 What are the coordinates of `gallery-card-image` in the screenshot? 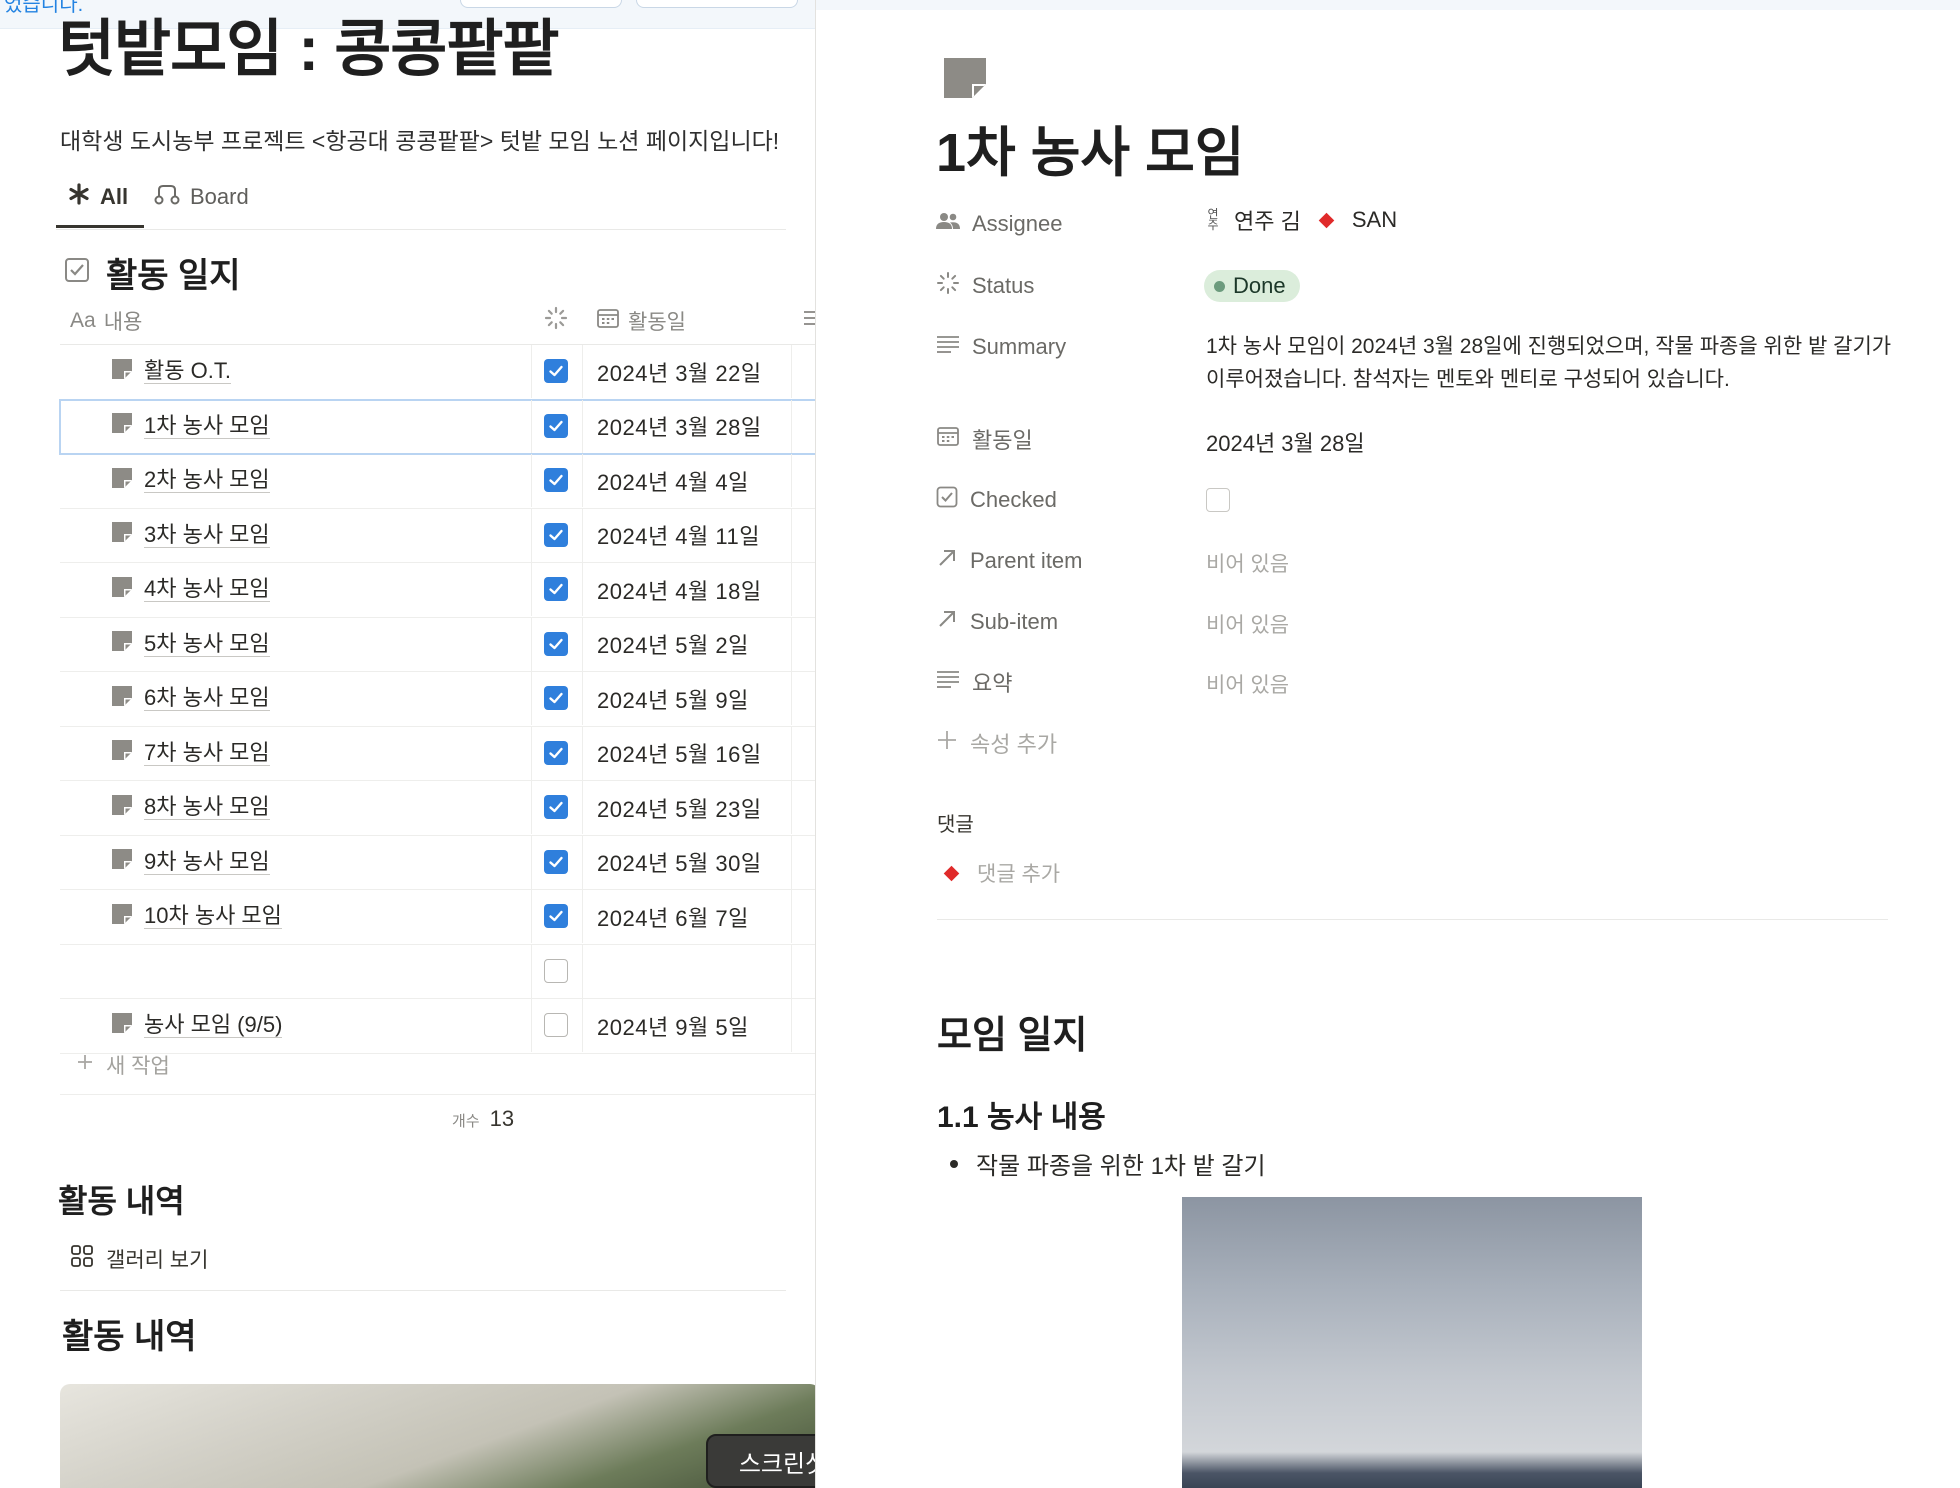 It's located at (437, 1436).